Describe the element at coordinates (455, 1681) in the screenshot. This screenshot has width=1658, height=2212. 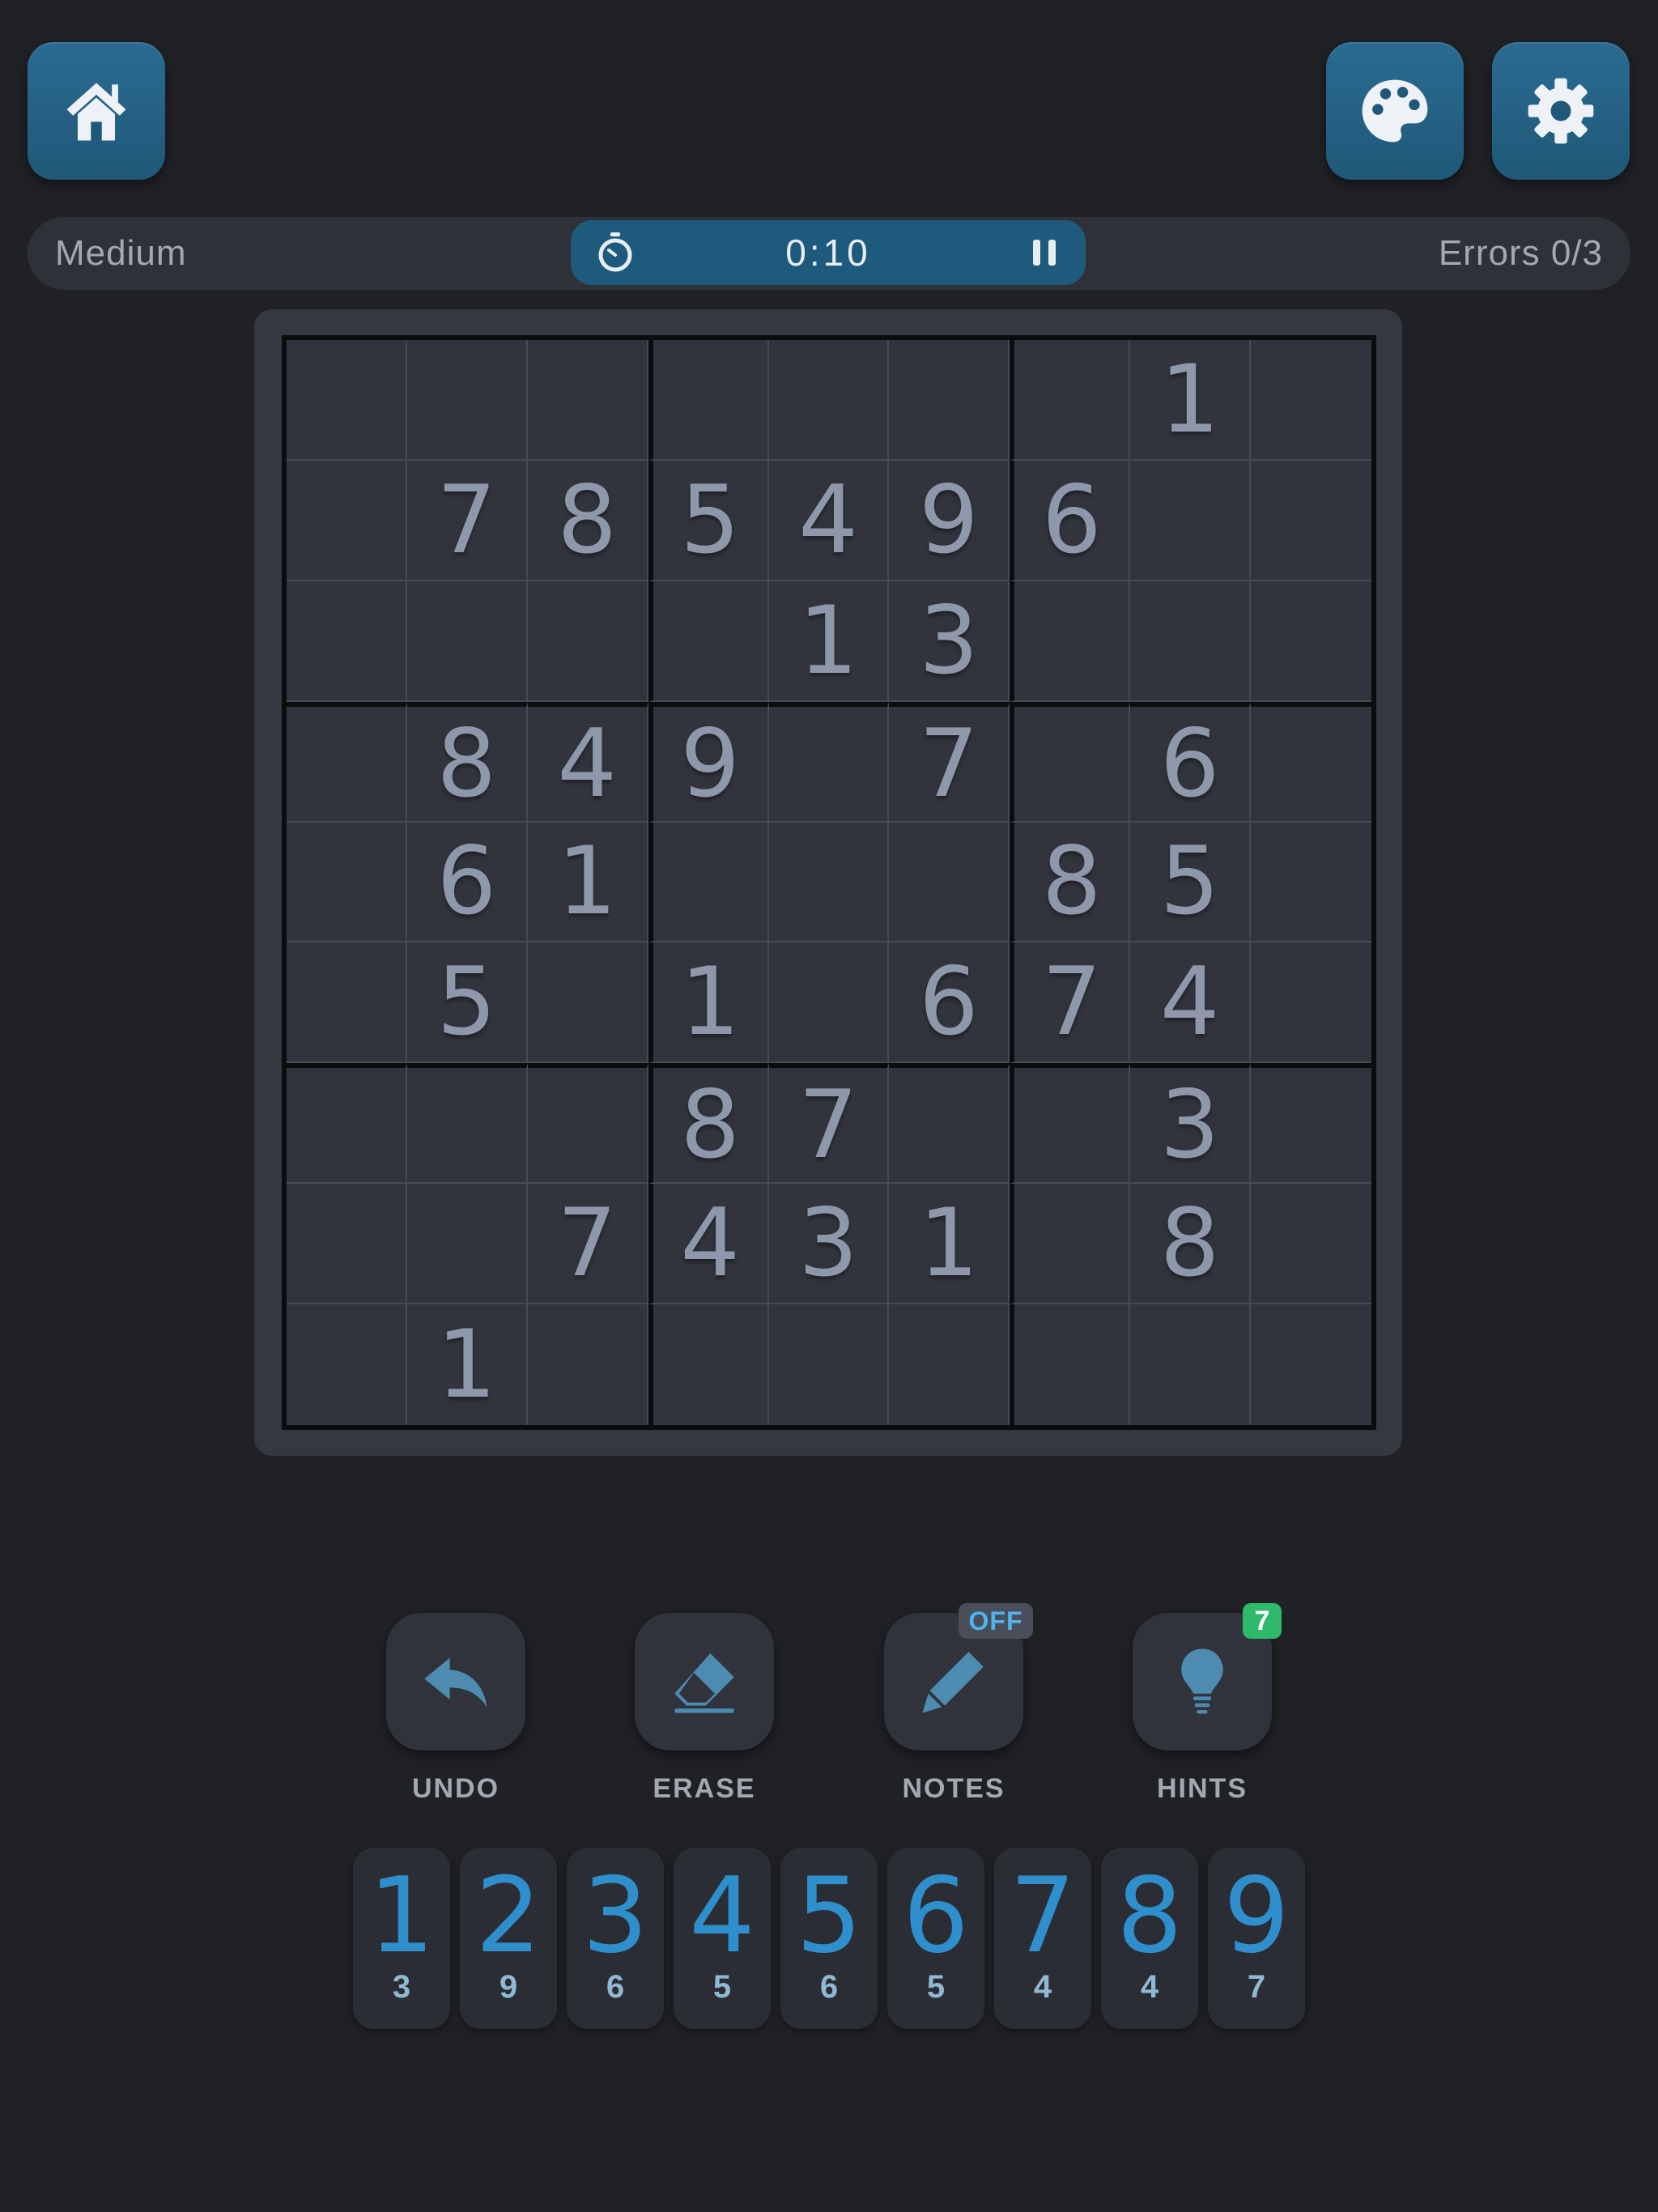
I see `undo-button` at that location.